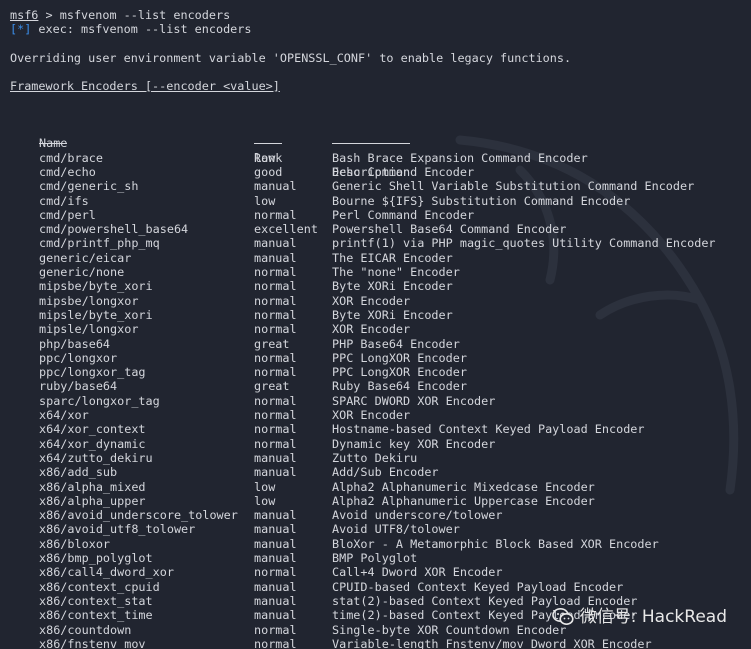  What do you see at coordinates (96, 457) in the screenshot?
I see `encoder-name: x64/zutto_dekiru` at bounding box center [96, 457].